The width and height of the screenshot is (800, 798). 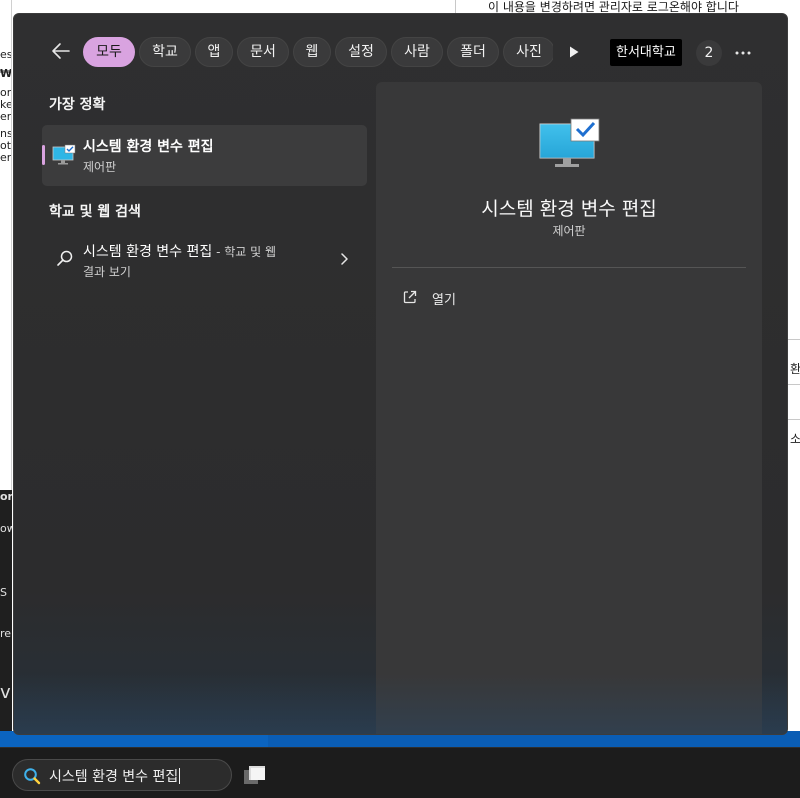 What do you see at coordinates (6, 54) in the screenshot?
I see `background-fragment: es` at bounding box center [6, 54].